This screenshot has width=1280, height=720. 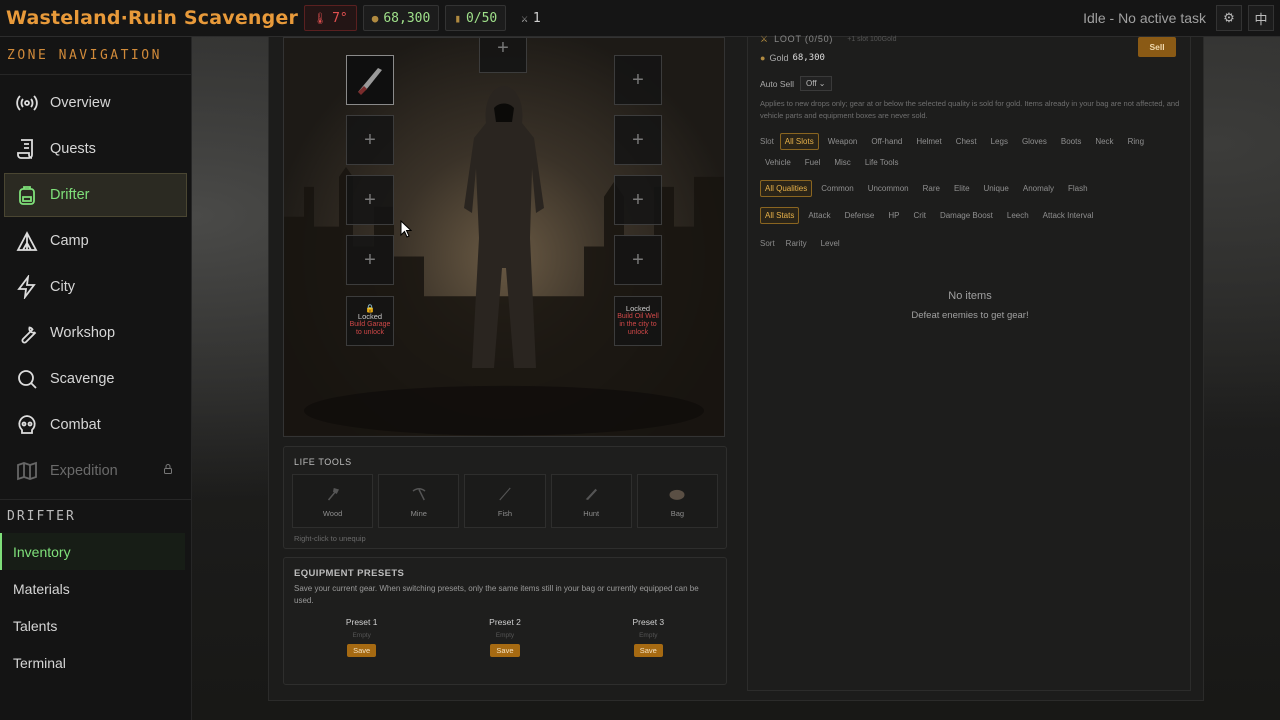 What do you see at coordinates (886, 141) in the screenshot?
I see `filter-slot-offhand: Off-hand` at bounding box center [886, 141].